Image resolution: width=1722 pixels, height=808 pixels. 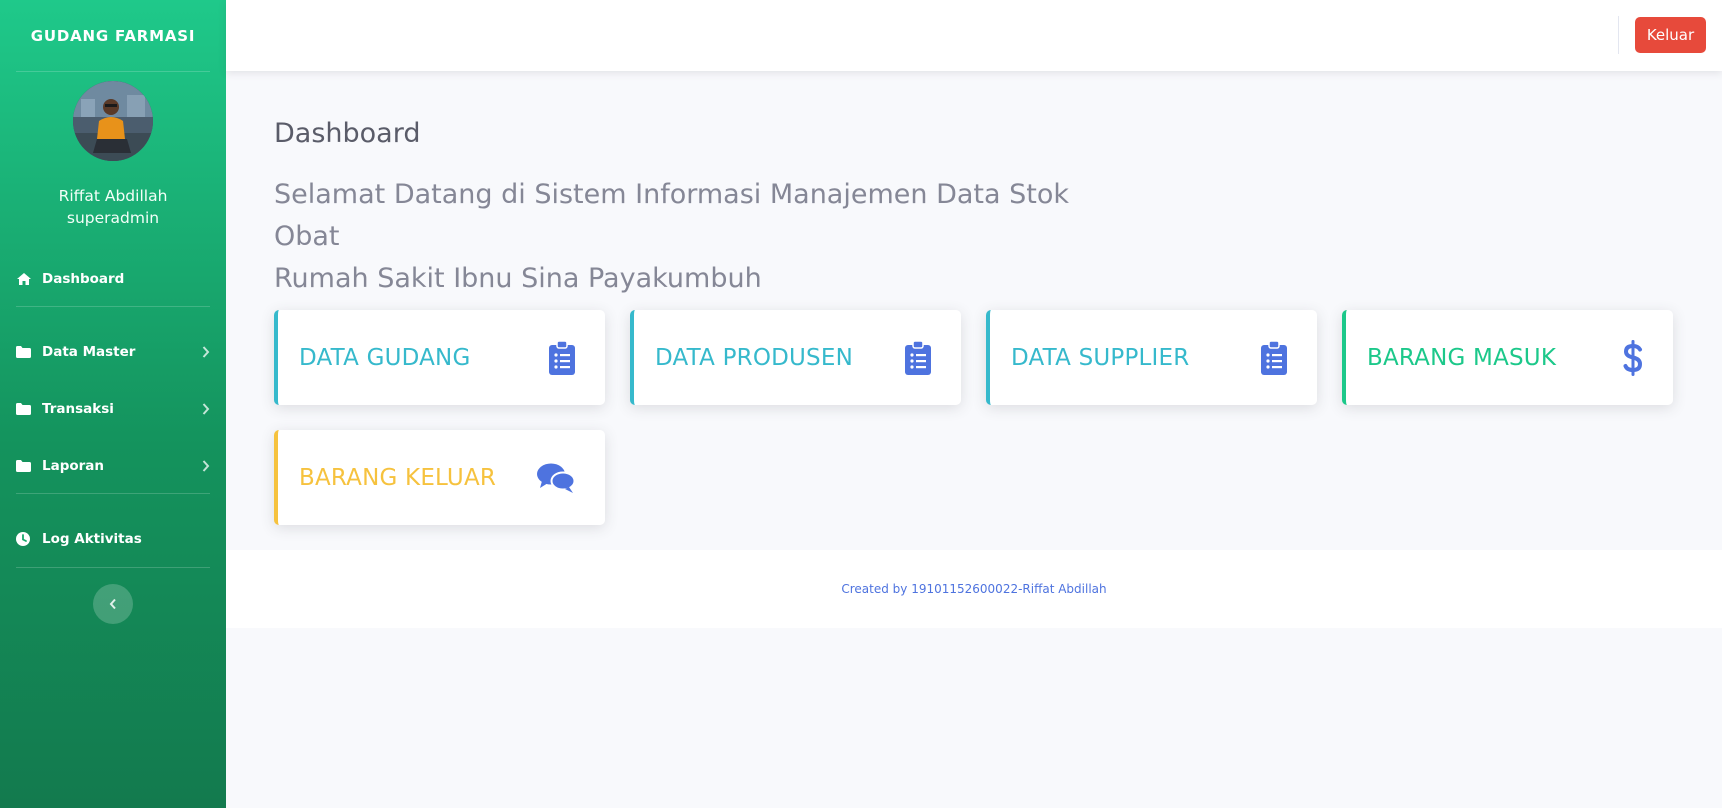 I want to click on card-barang-masuk: BARANG MASUK, so click(x=1507, y=357).